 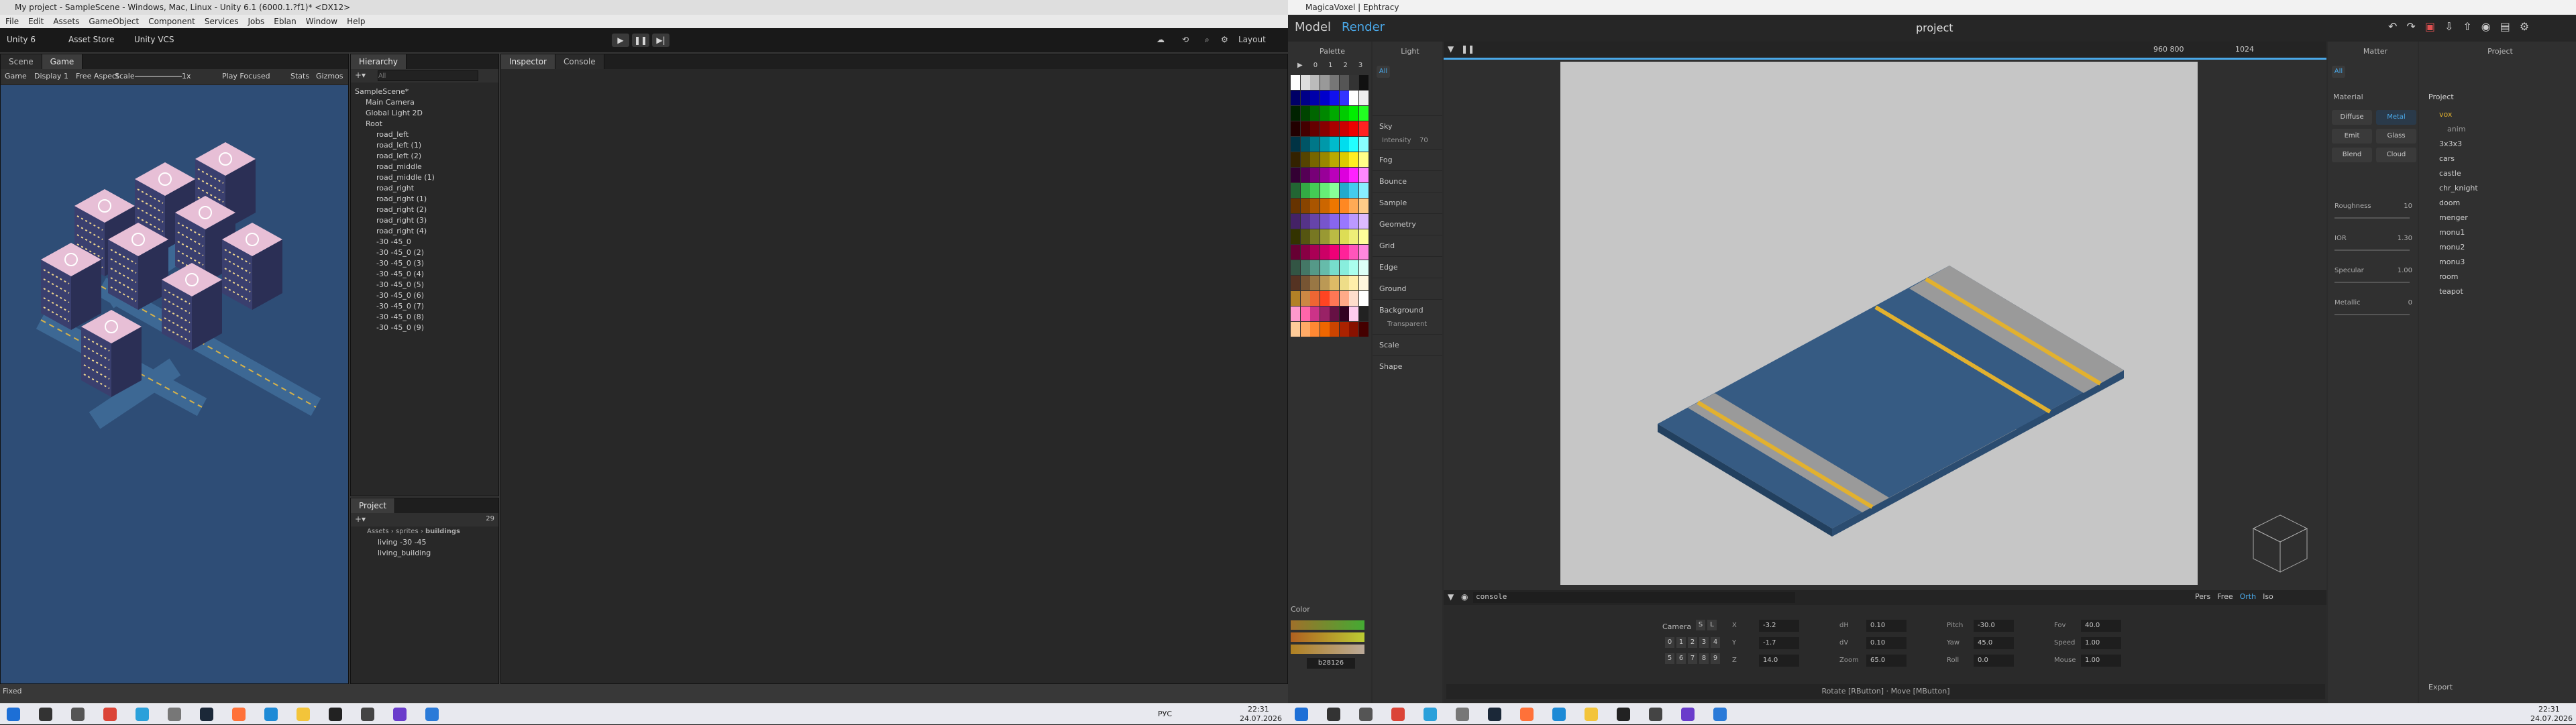 I want to click on telegram-icon, so click(x=1430, y=714).